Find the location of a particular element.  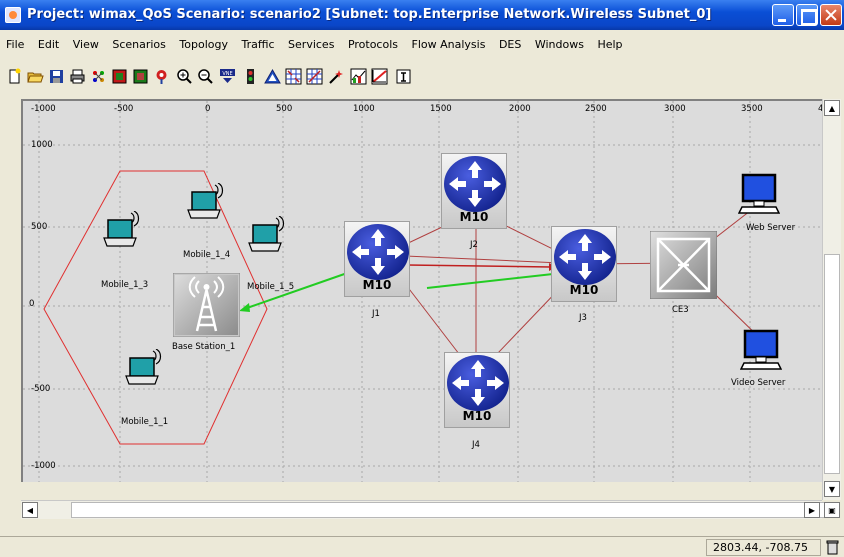

new-icon is located at coordinates (14, 76).